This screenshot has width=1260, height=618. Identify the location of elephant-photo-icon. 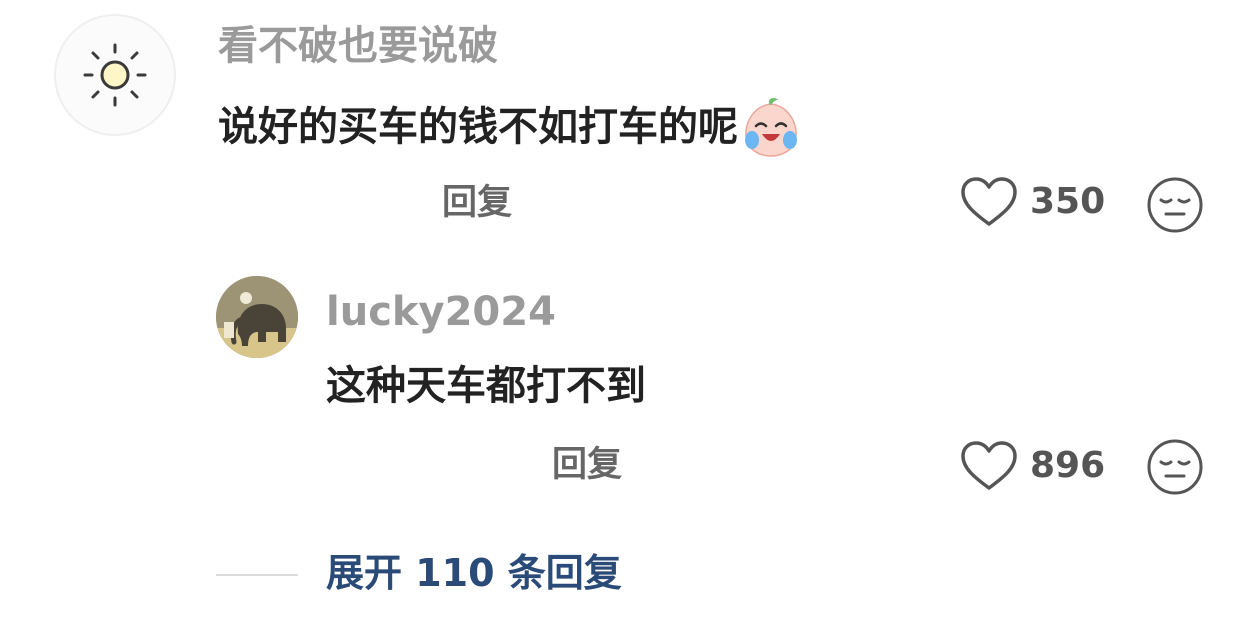
(257, 317).